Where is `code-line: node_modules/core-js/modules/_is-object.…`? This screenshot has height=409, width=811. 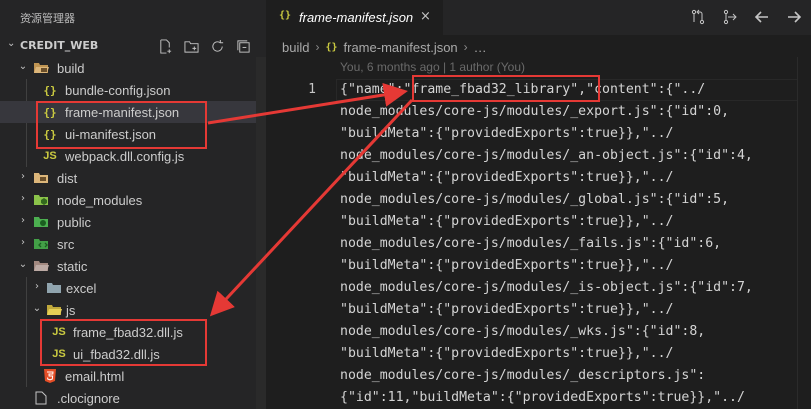 code-line: node_modules/core-js/modules/_is-object.… is located at coordinates (546, 288).